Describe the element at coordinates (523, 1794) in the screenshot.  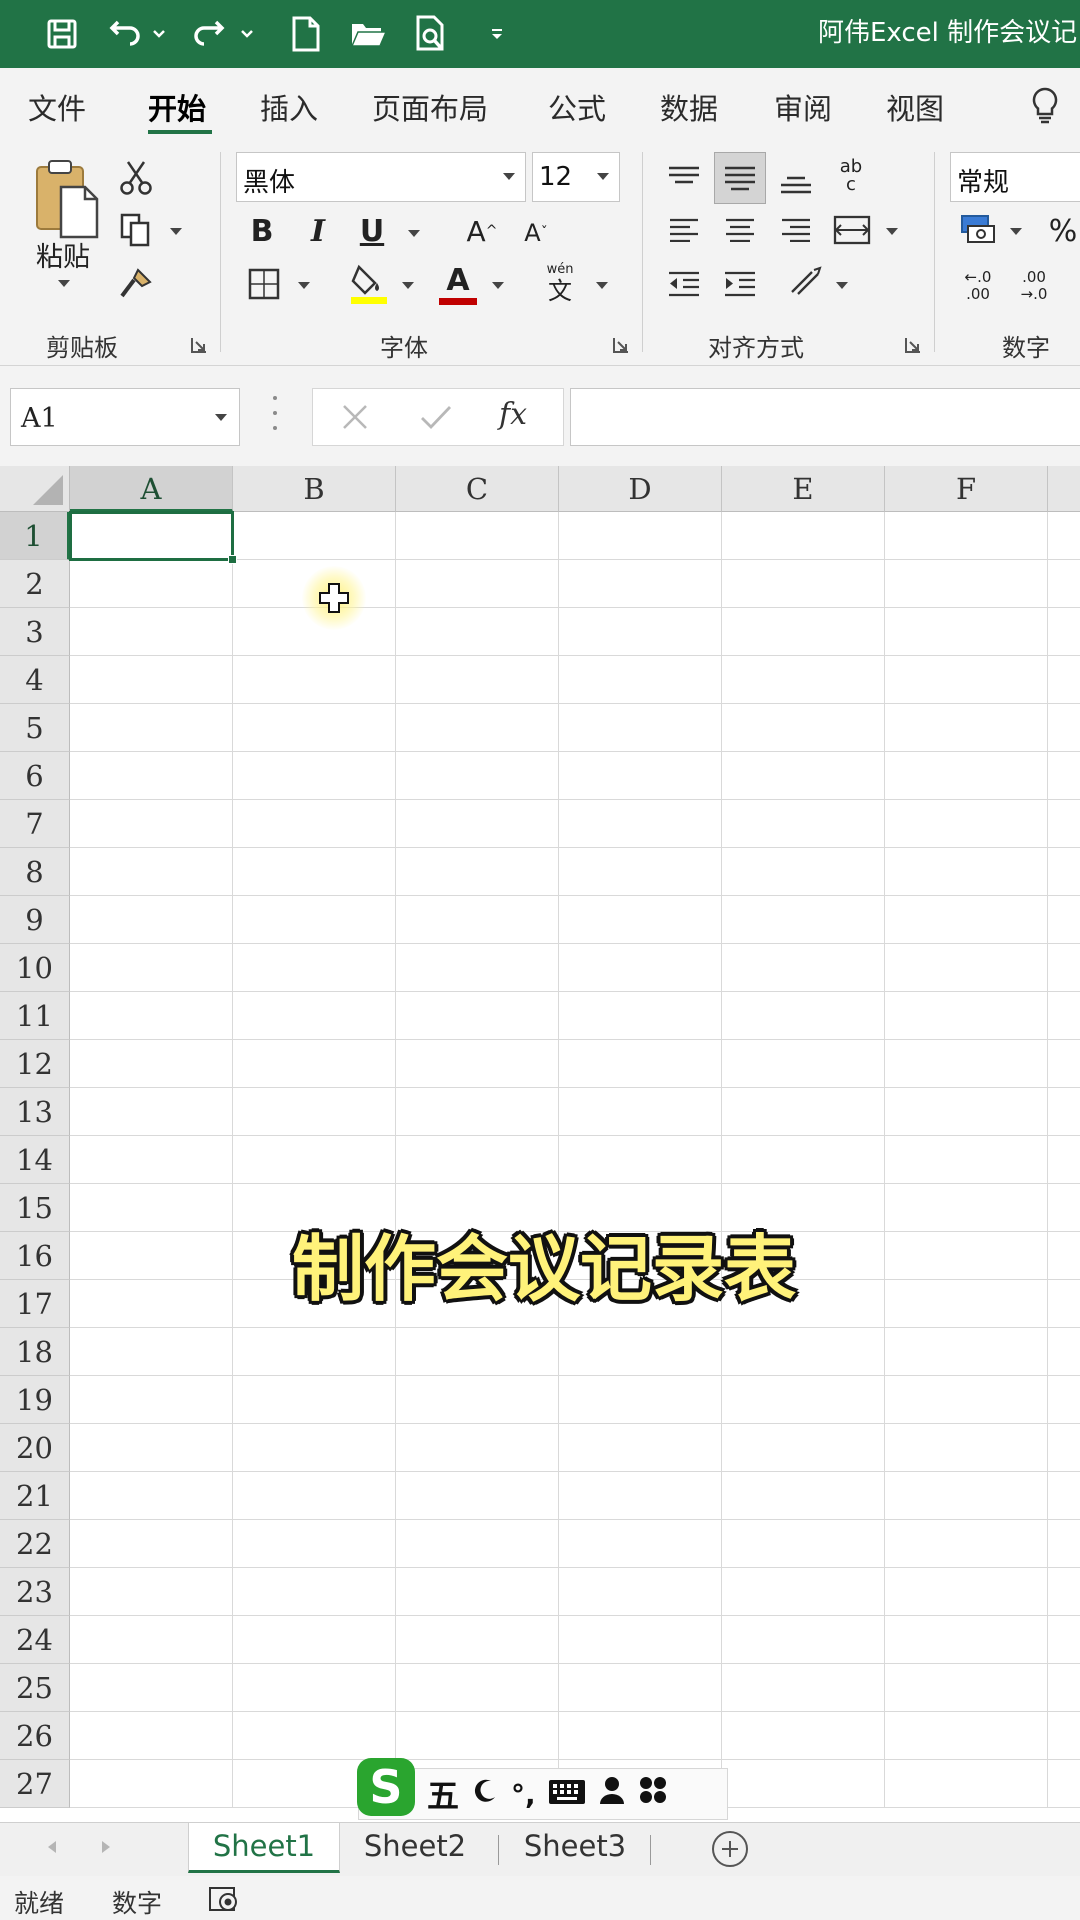
I see `ime-punct: °,` at that location.